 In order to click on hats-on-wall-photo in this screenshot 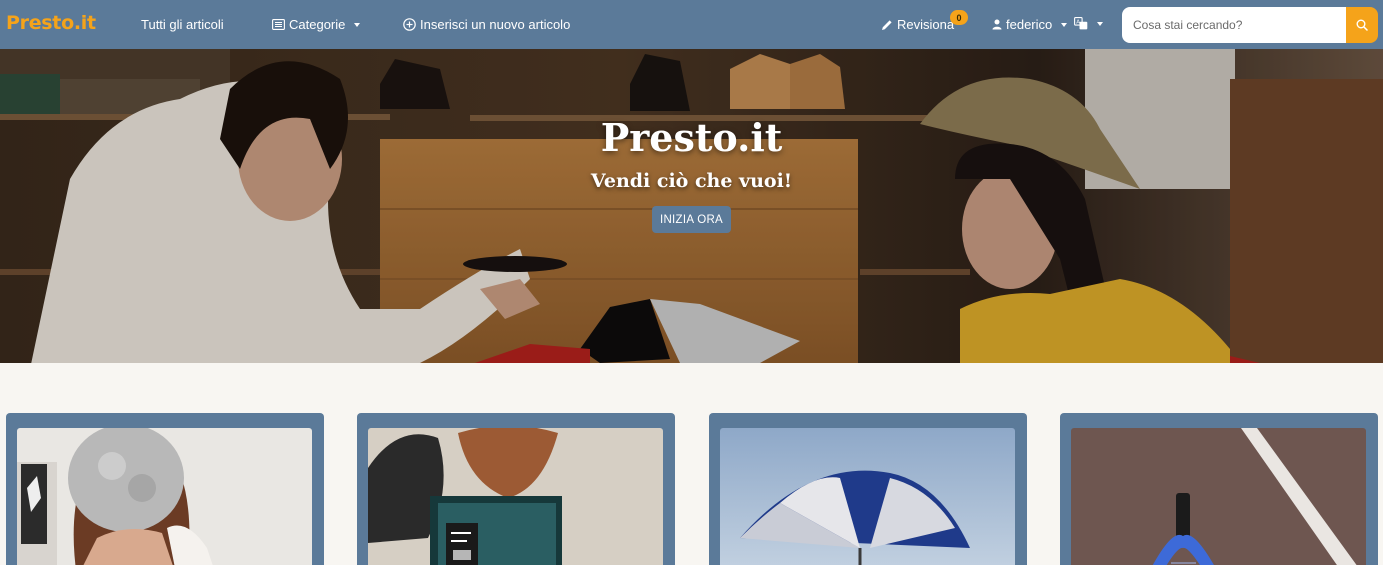, I will do `click(515, 496)`.